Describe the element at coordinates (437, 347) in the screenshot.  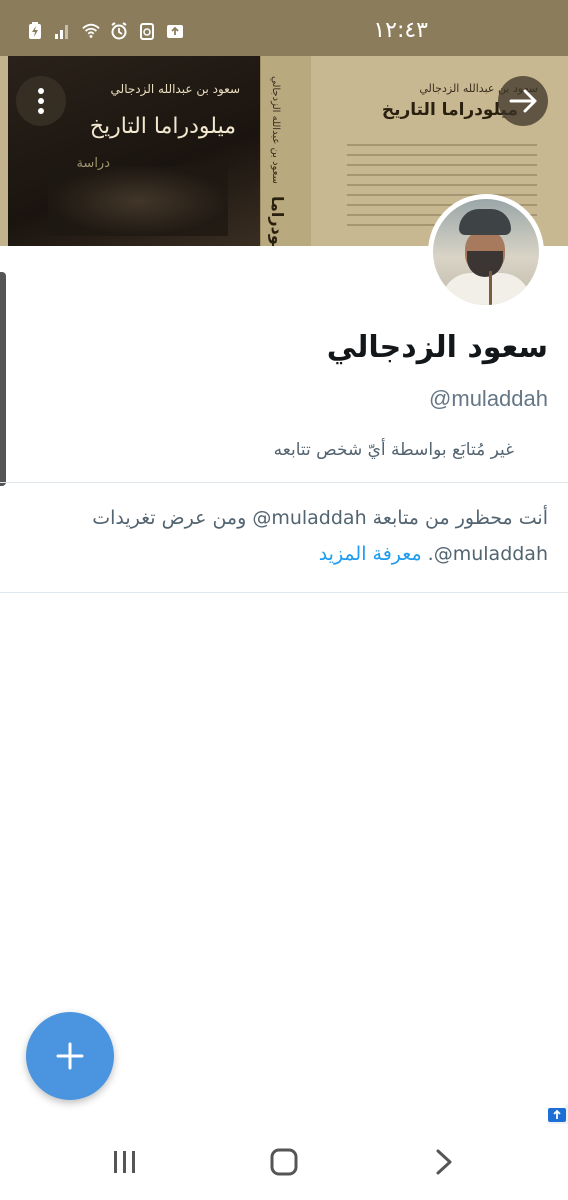
I see `profile-name: سعود الزدجالي` at that location.